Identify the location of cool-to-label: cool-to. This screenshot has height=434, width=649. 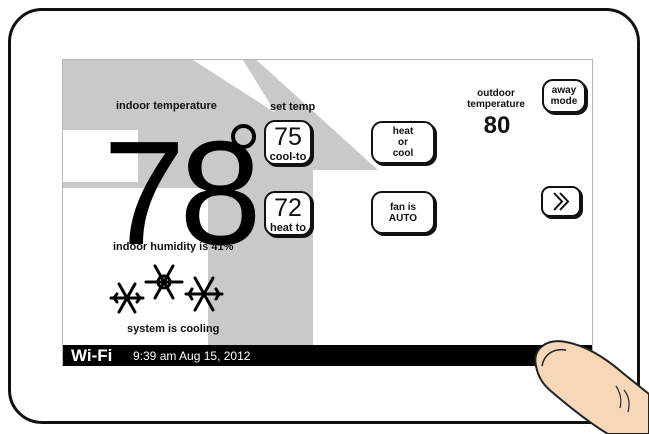
(288, 157).